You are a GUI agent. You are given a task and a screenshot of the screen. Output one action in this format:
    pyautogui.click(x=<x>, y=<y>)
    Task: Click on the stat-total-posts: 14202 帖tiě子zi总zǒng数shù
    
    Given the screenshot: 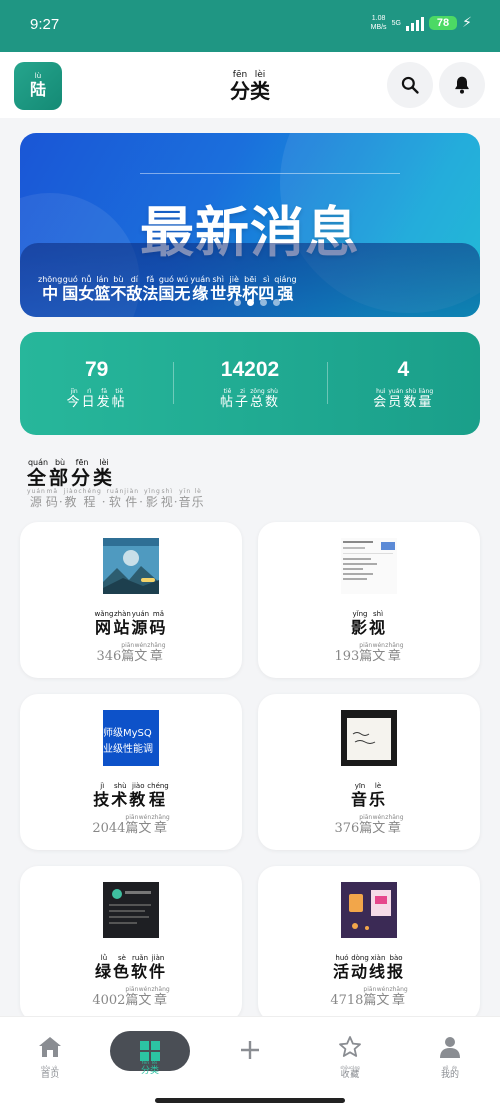 What is the action you would take?
    pyautogui.click(x=249, y=383)
    